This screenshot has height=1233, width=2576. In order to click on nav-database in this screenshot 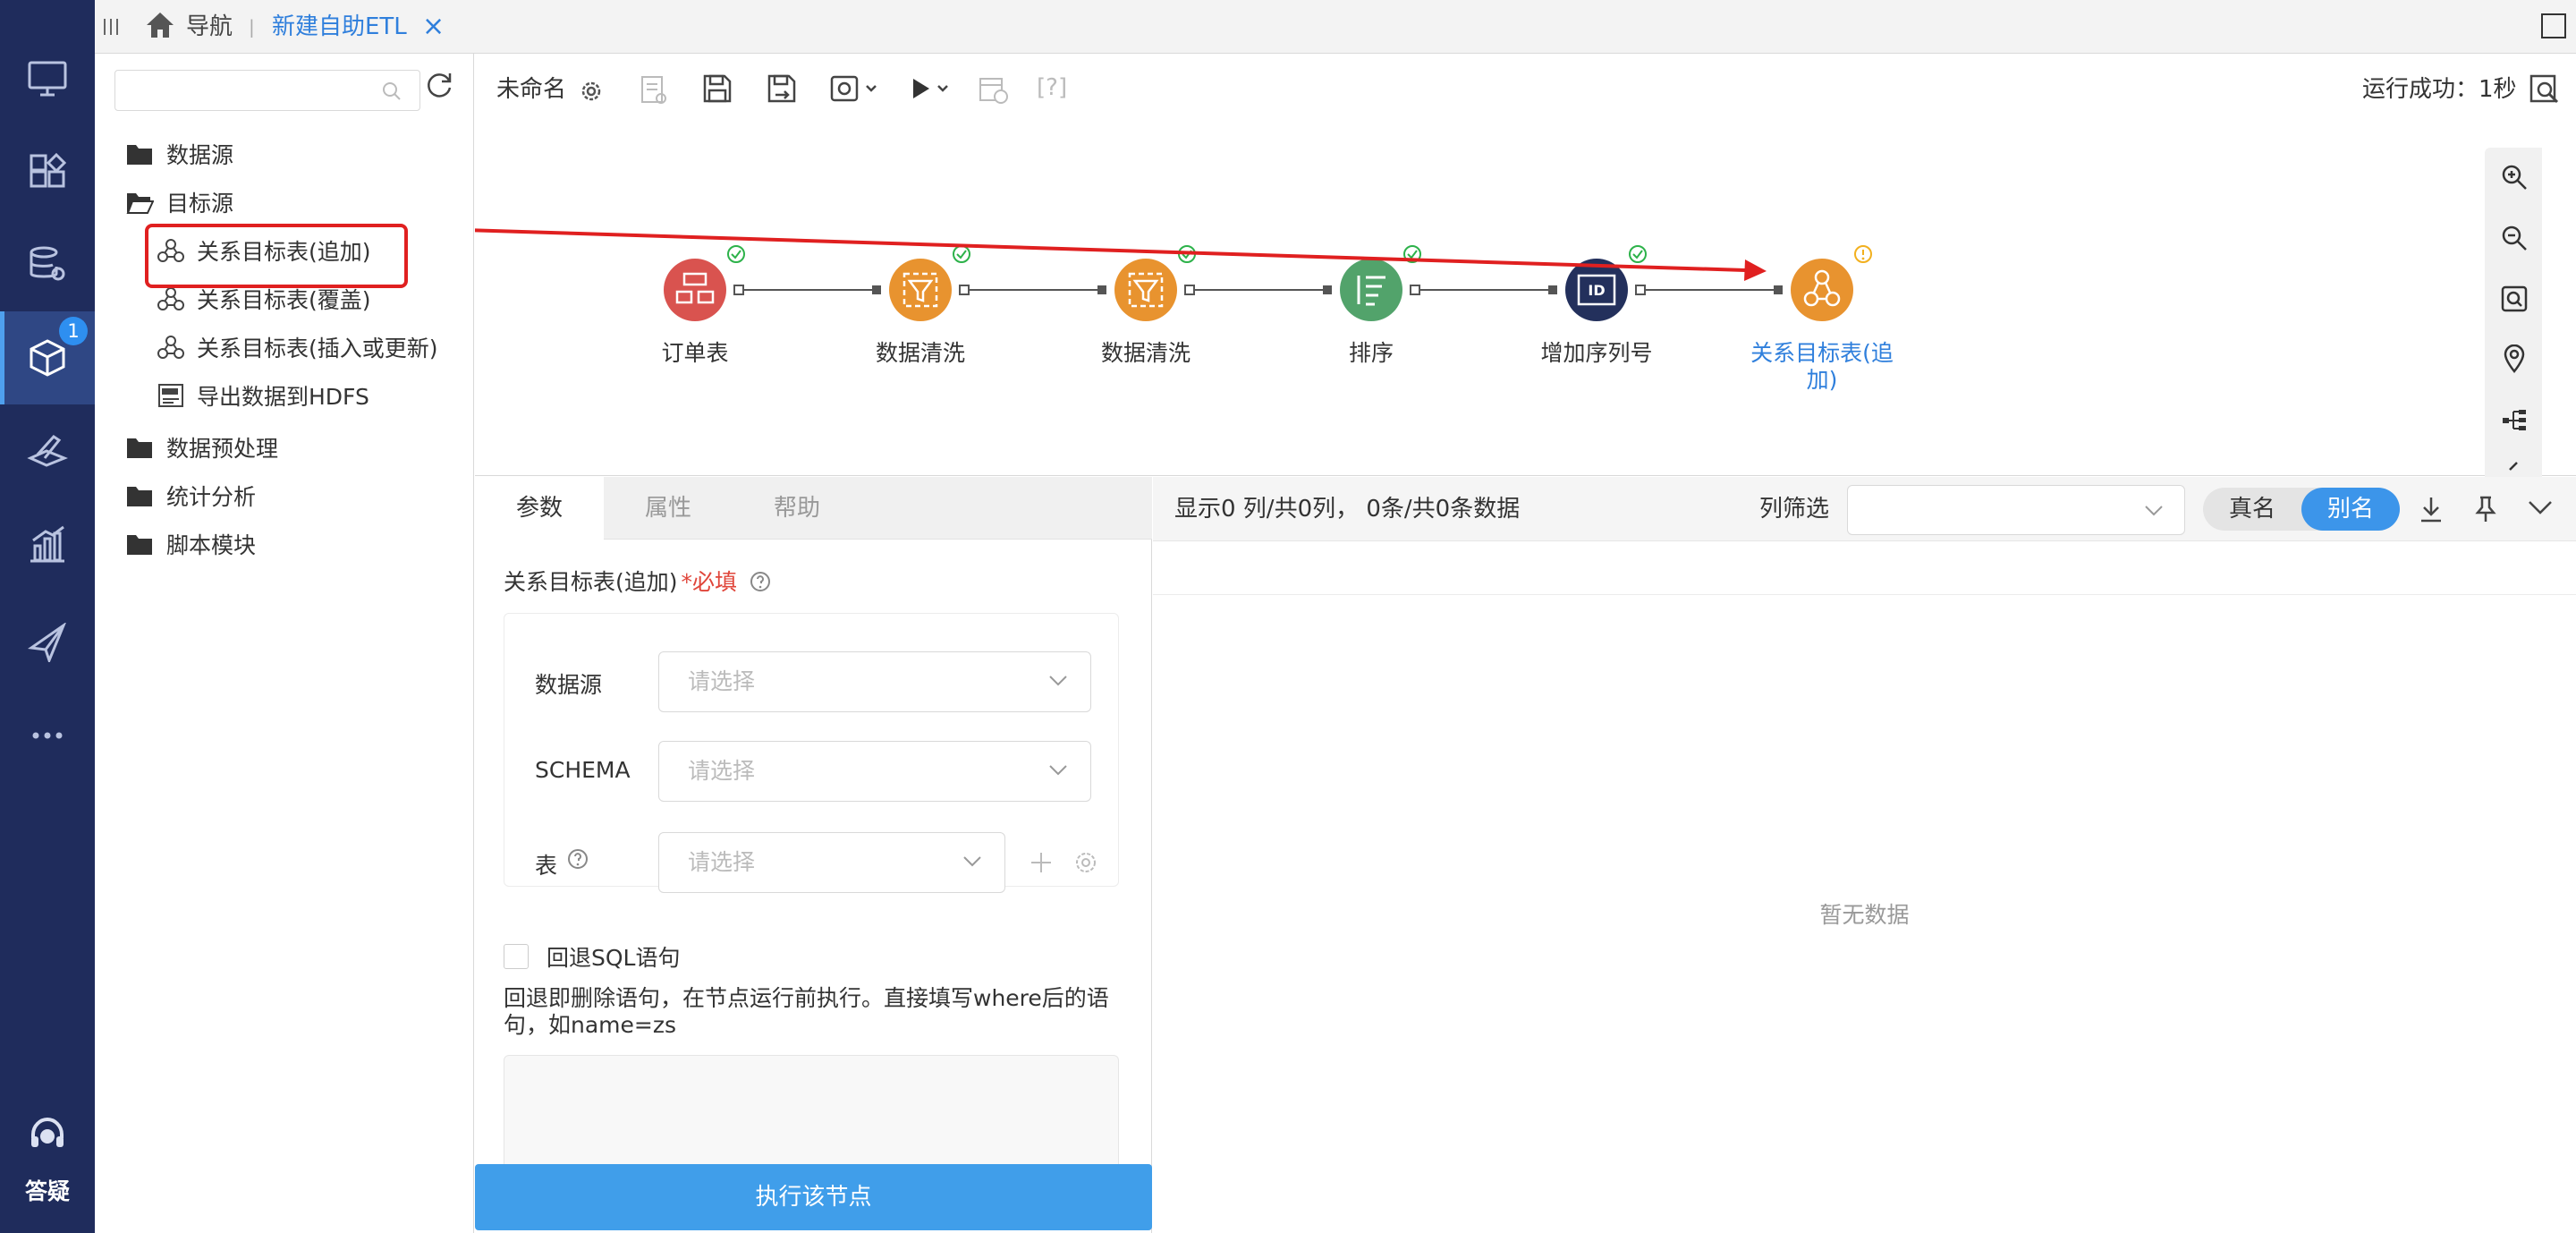, I will do `click(47, 264)`.